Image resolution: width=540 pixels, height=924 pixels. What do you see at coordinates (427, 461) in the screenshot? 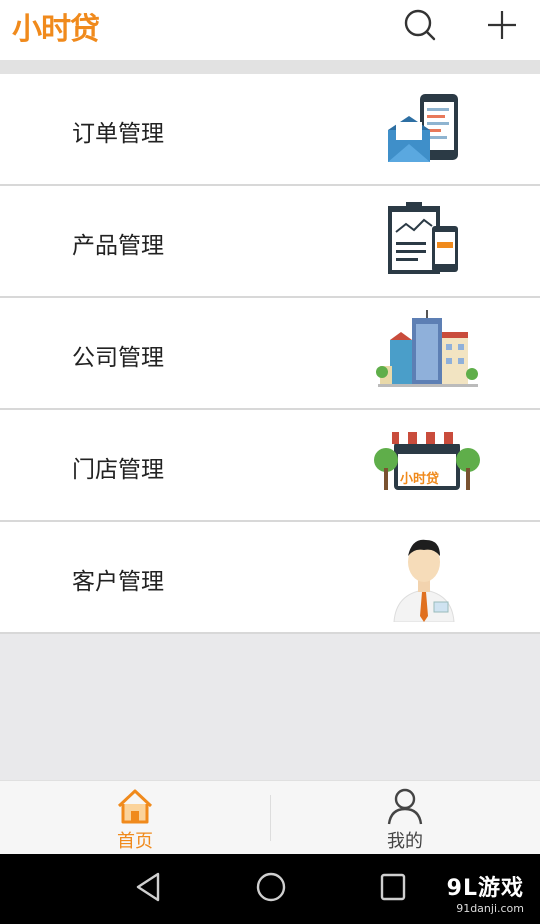
I see `store-illustration-icon` at bounding box center [427, 461].